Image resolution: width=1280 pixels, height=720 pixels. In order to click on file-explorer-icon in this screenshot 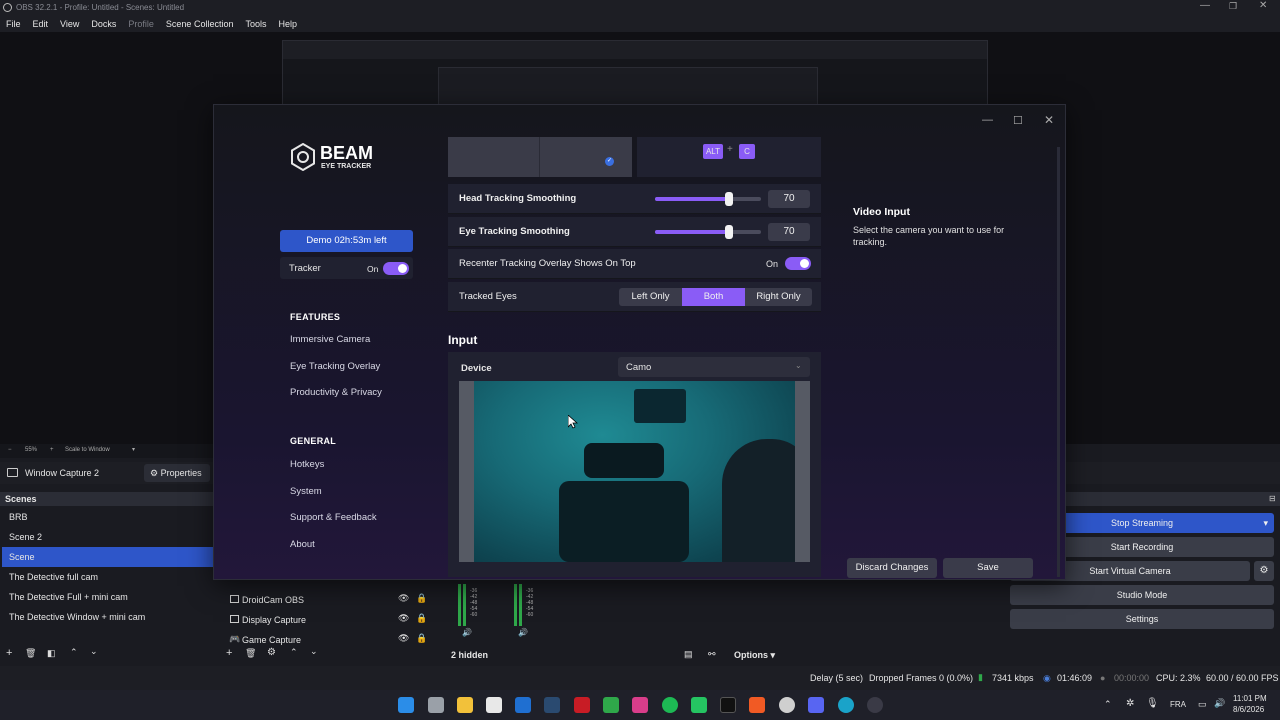, I will do `click(465, 705)`.